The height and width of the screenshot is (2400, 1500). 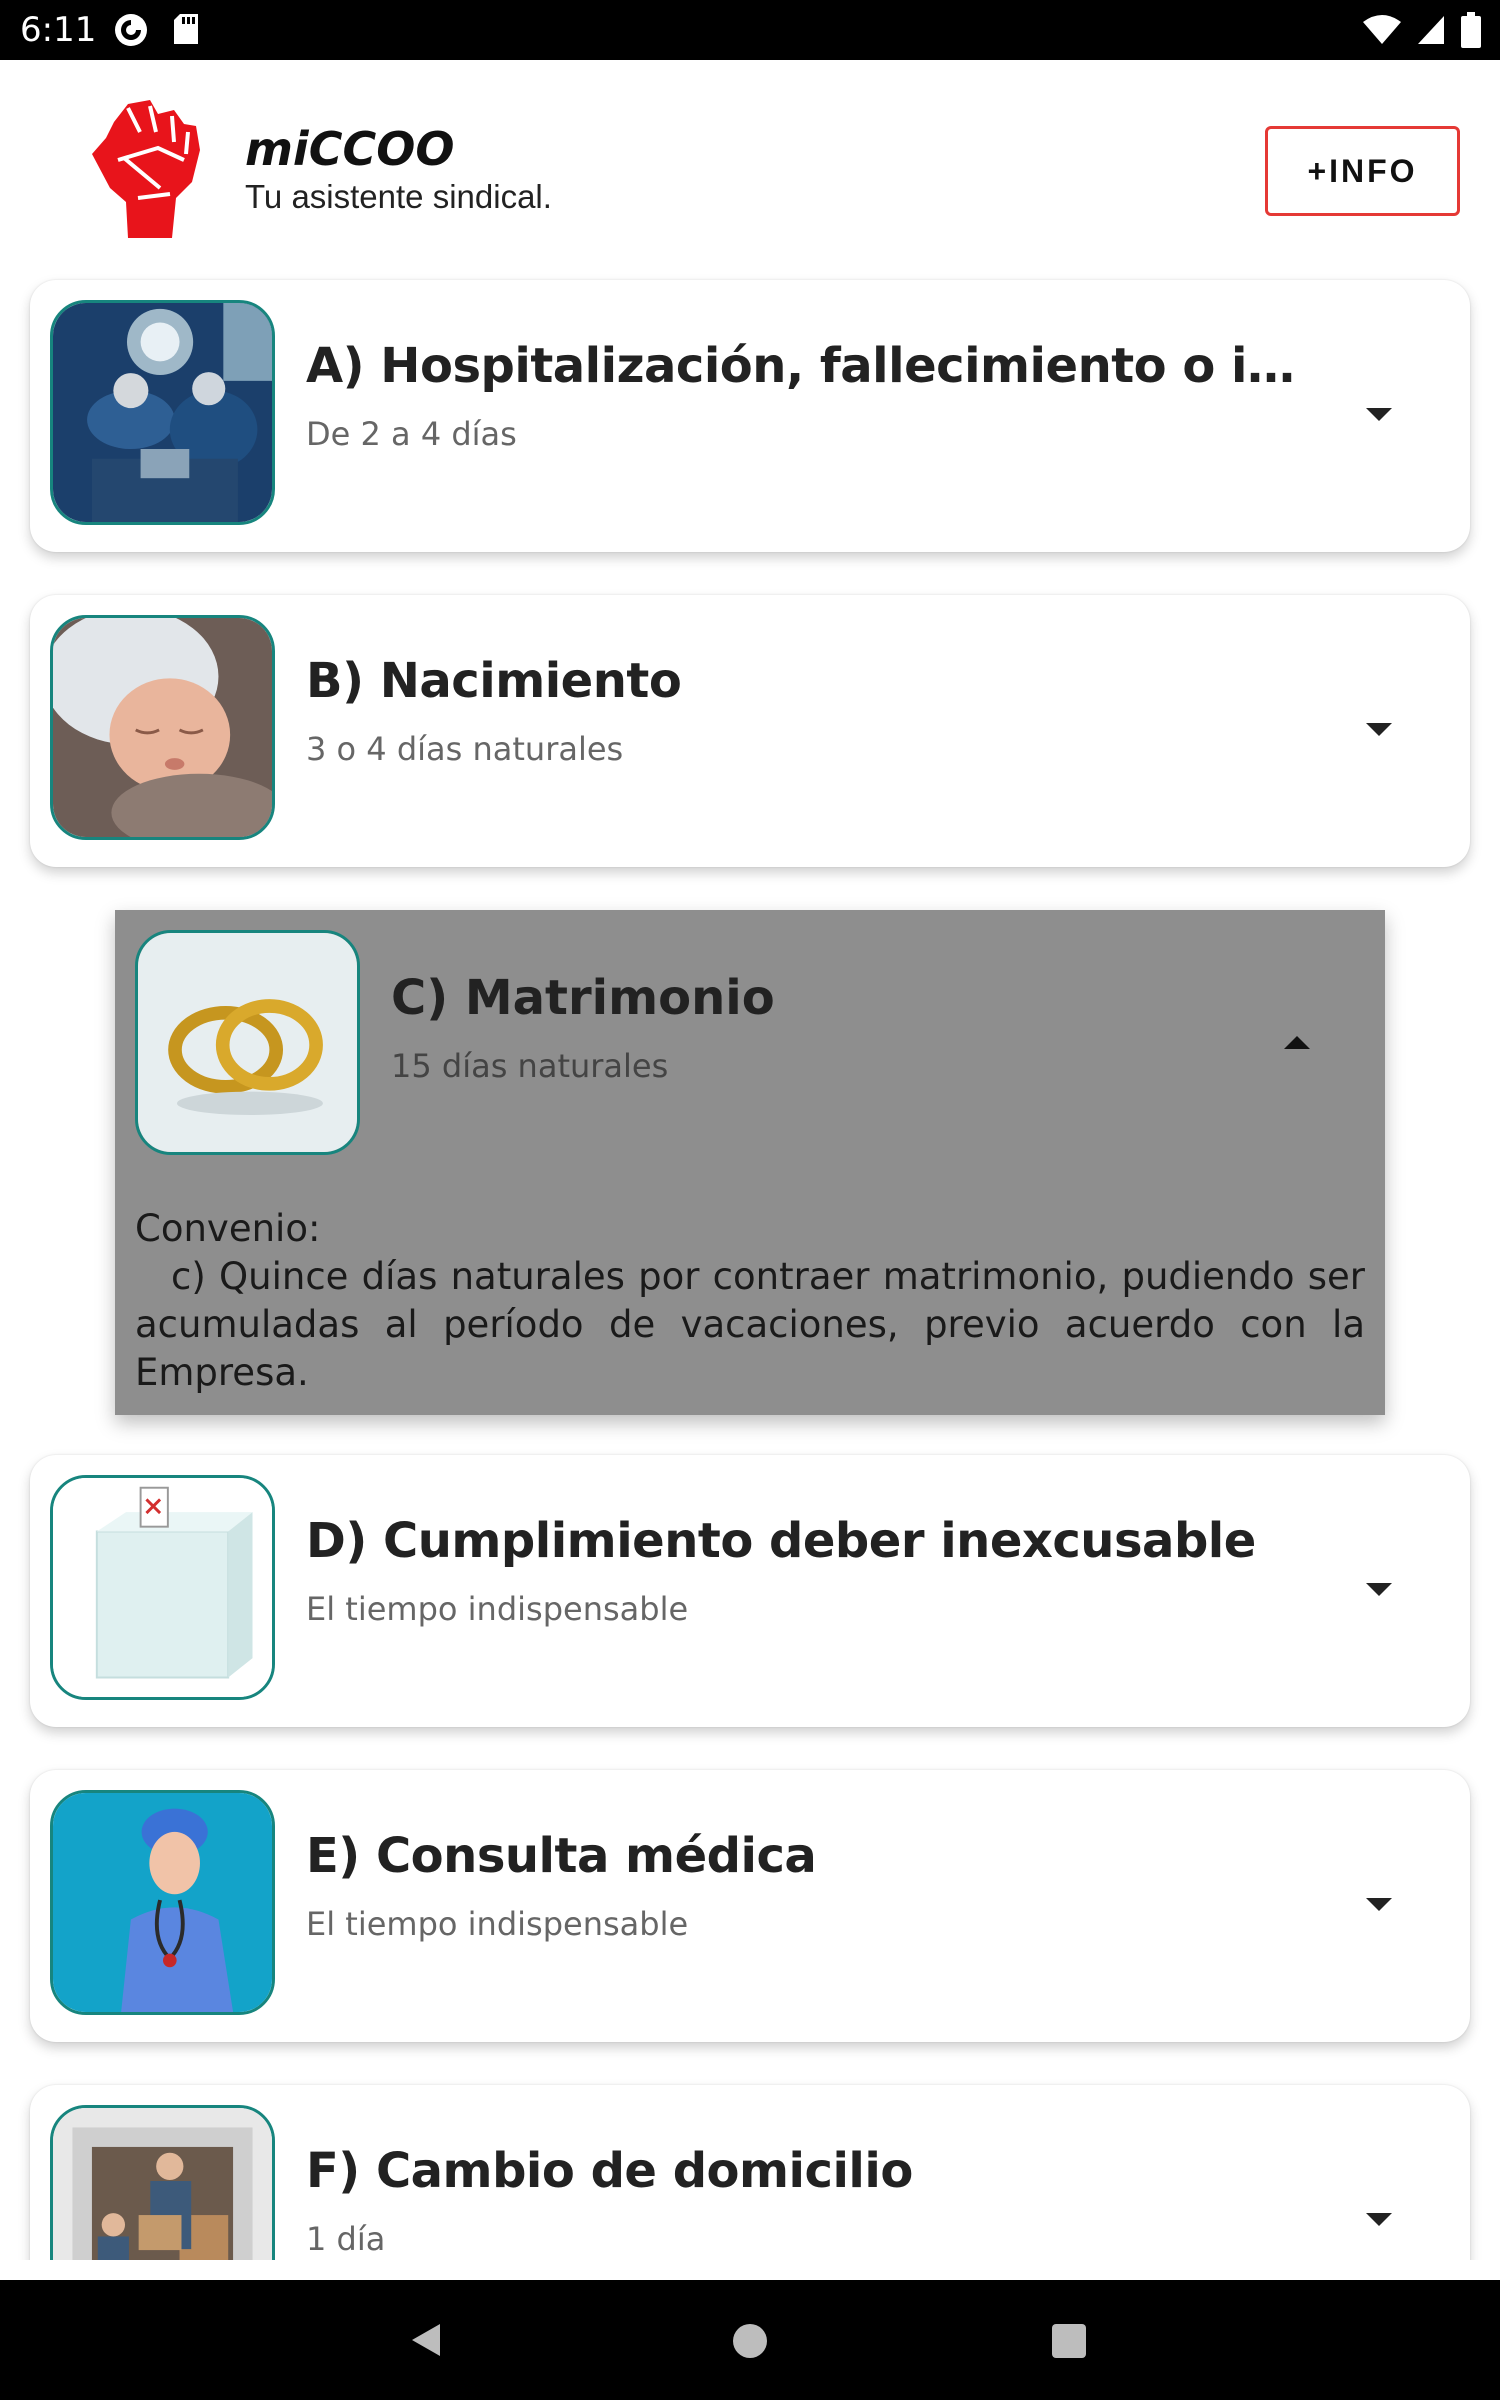 What do you see at coordinates (228, 1228) in the screenshot?
I see `detail-heading: Convenio:` at bounding box center [228, 1228].